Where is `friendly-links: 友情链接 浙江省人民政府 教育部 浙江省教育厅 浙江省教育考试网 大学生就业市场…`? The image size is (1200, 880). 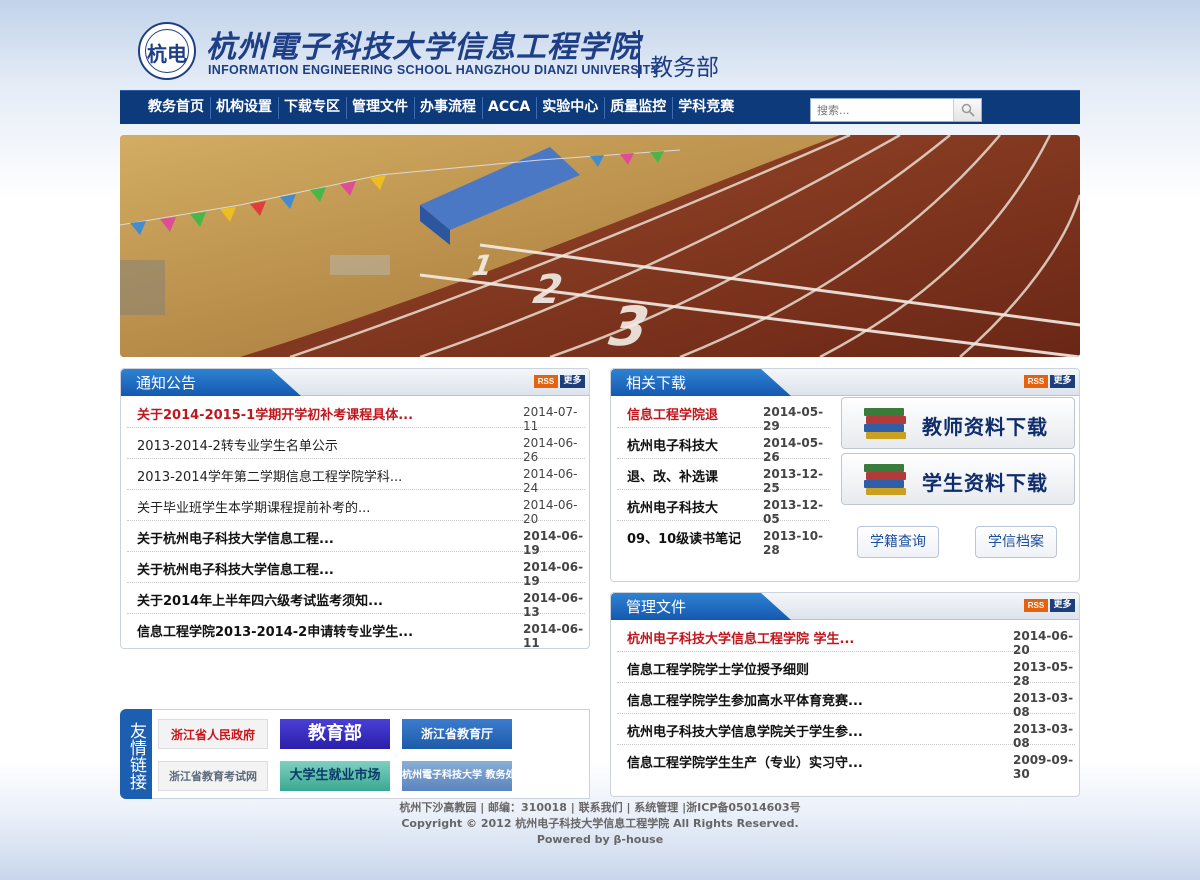 friendly-links: 友情链接 浙江省人民政府 教育部 浙江省教育厅 浙江省教育考试网 大学生就业市场… is located at coordinates (355, 754).